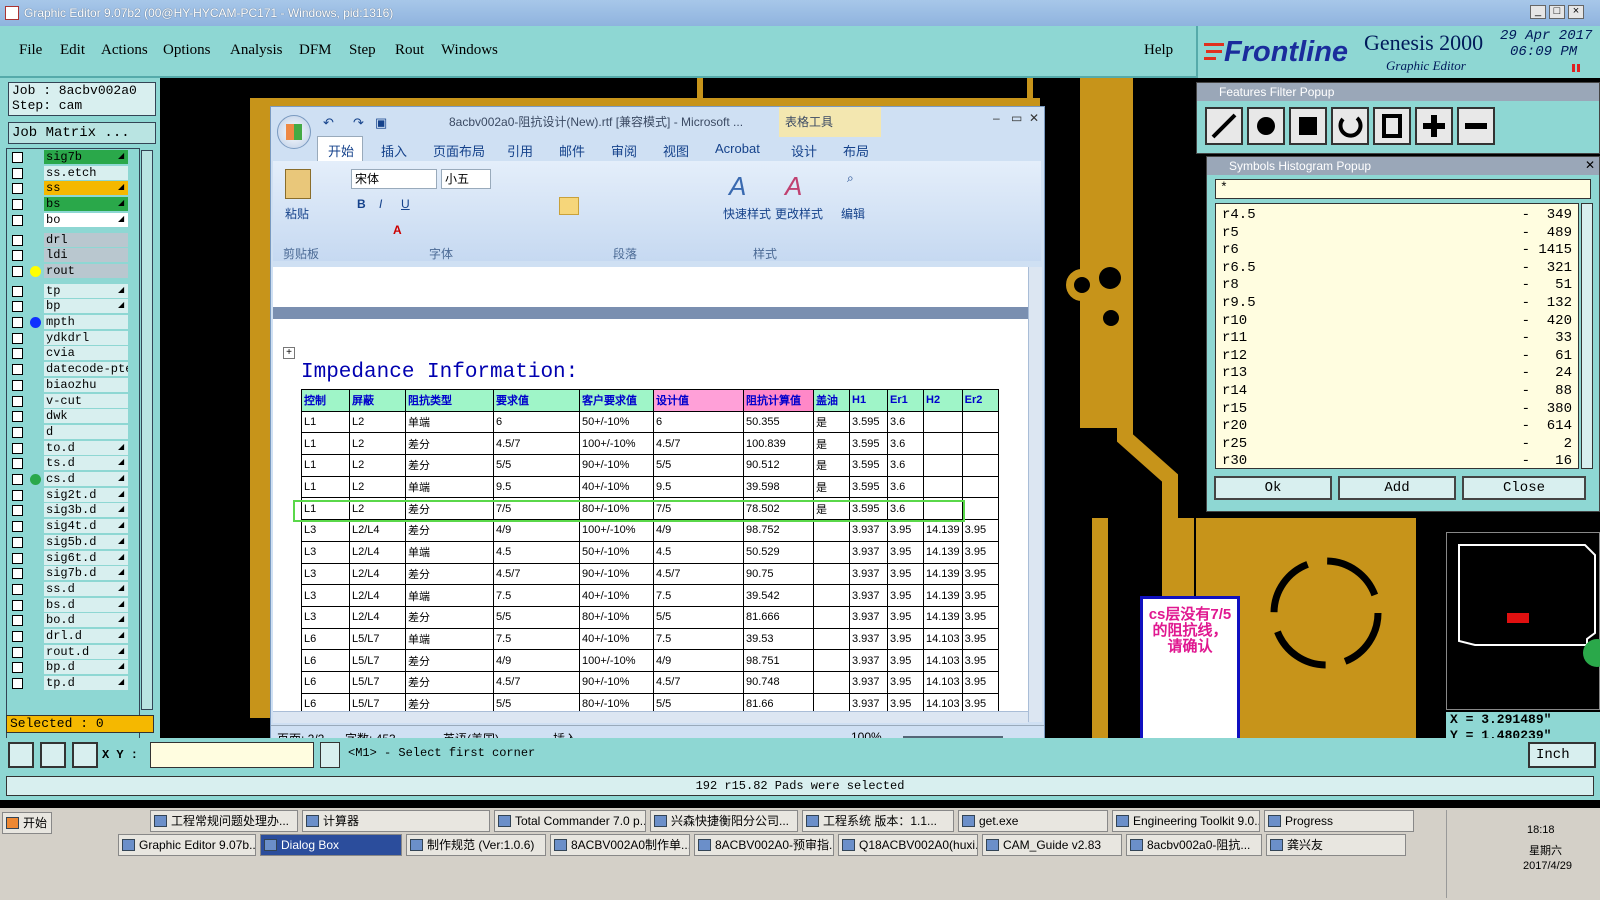  Describe the element at coordinates (377, 617) in the screenshot. I see `table-cell: L2/L4` at that location.